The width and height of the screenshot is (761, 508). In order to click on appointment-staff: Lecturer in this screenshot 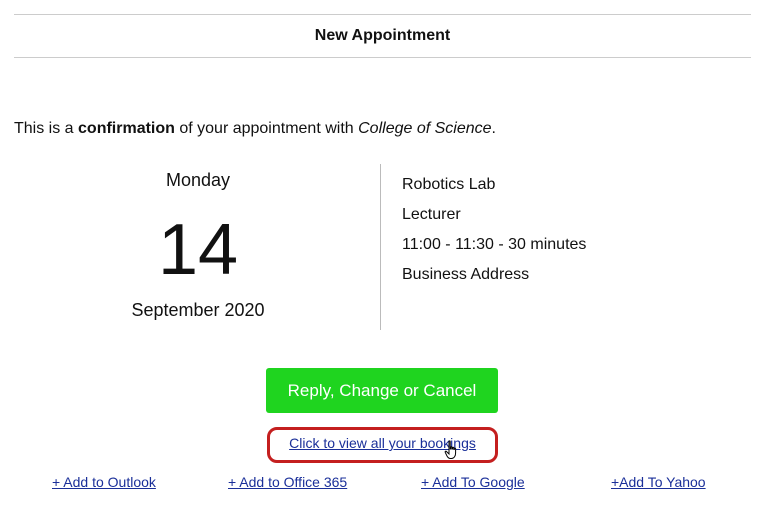, I will do `click(431, 214)`.